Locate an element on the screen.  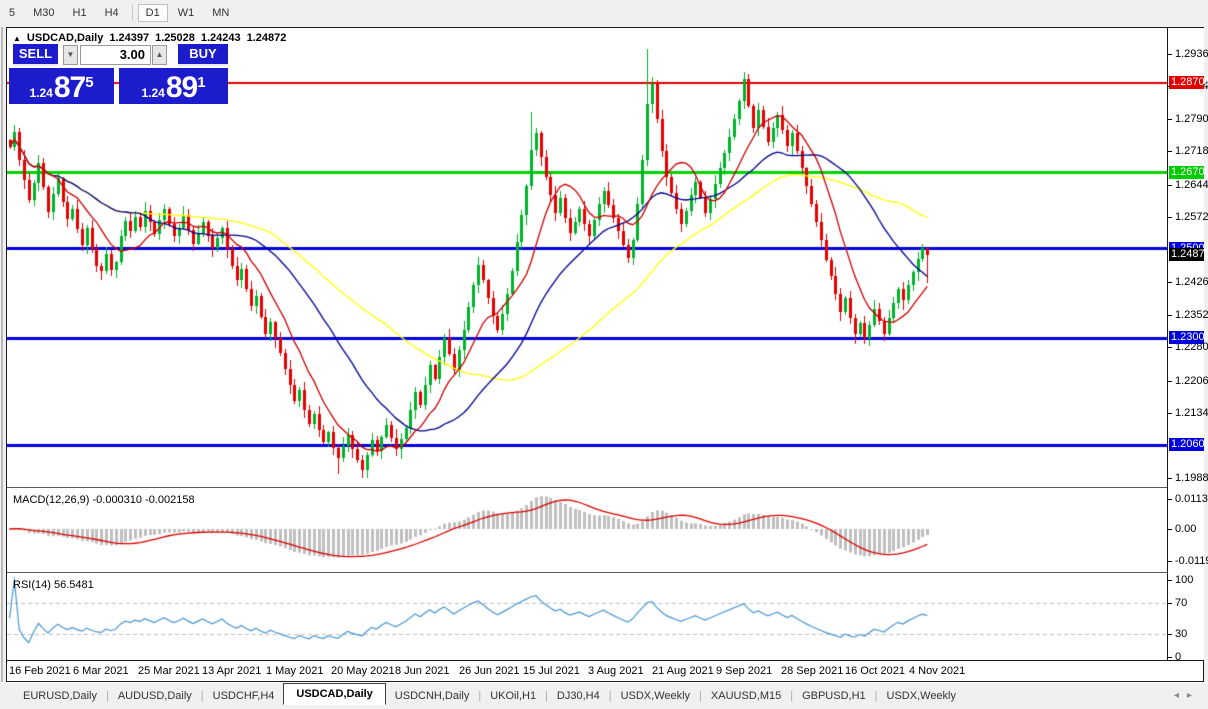
price-tick-label: 1.26440 is located at coordinates (1191, 185).